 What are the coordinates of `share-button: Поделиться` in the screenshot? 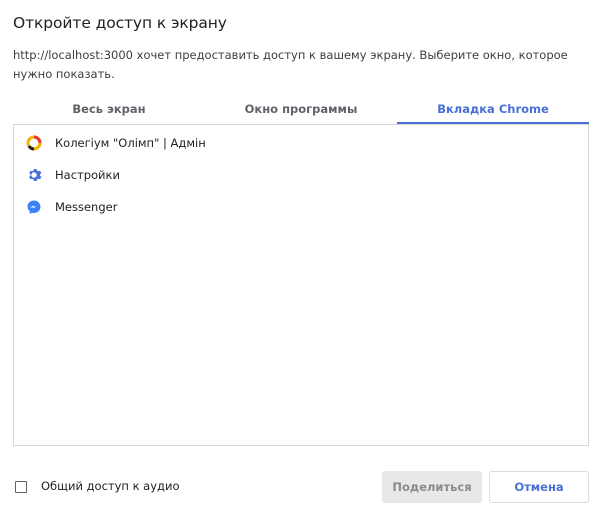 It's located at (432, 487).